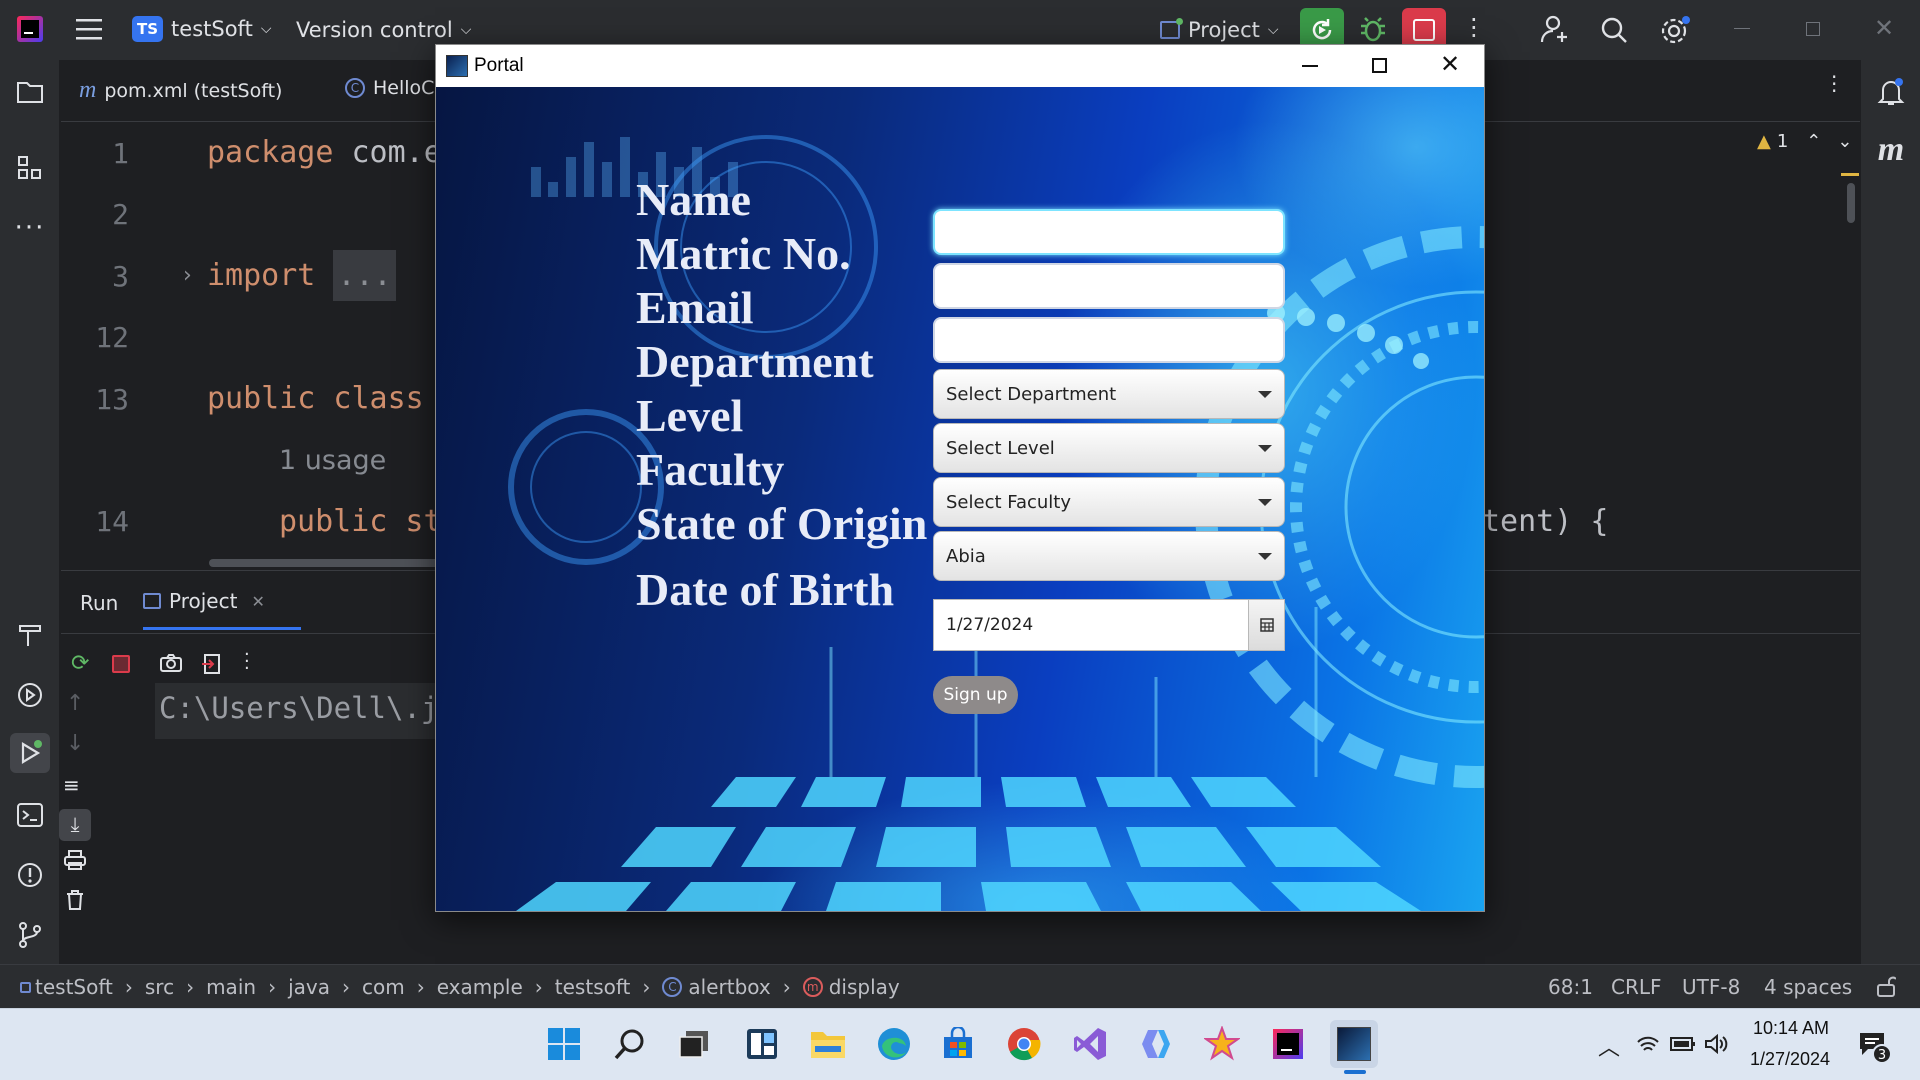 This screenshot has height=1080, width=1920. Describe the element at coordinates (152, 601) in the screenshot. I see `run-config-icon` at that location.